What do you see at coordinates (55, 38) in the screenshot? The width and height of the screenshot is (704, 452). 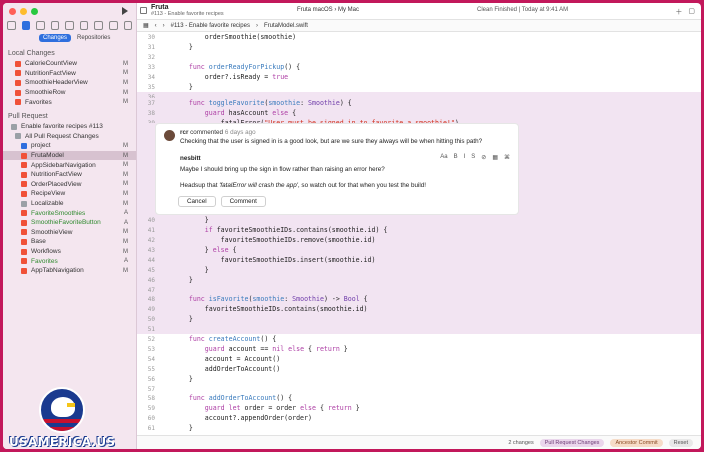 I see `tab-changes: Changes` at bounding box center [55, 38].